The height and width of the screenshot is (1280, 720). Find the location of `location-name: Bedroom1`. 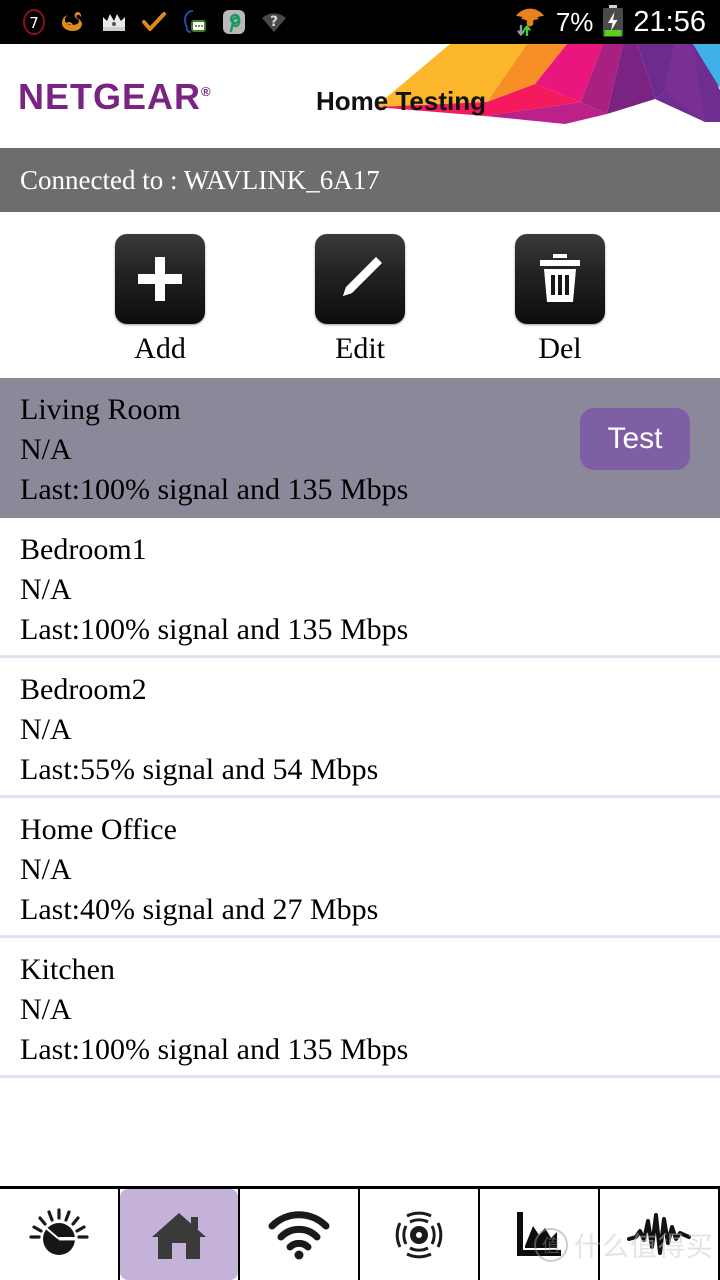

location-name: Bedroom1 is located at coordinates (83, 549).